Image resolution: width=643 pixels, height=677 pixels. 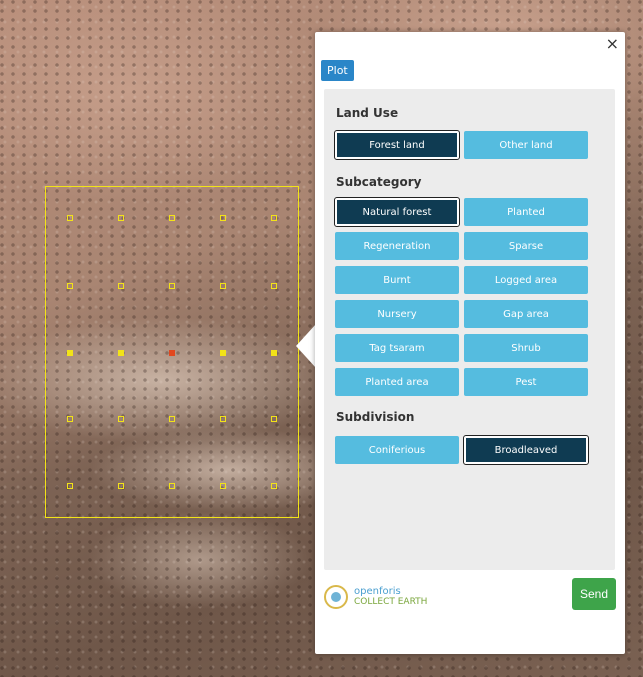 I want to click on option-burnt: Burnt, so click(x=397, y=280).